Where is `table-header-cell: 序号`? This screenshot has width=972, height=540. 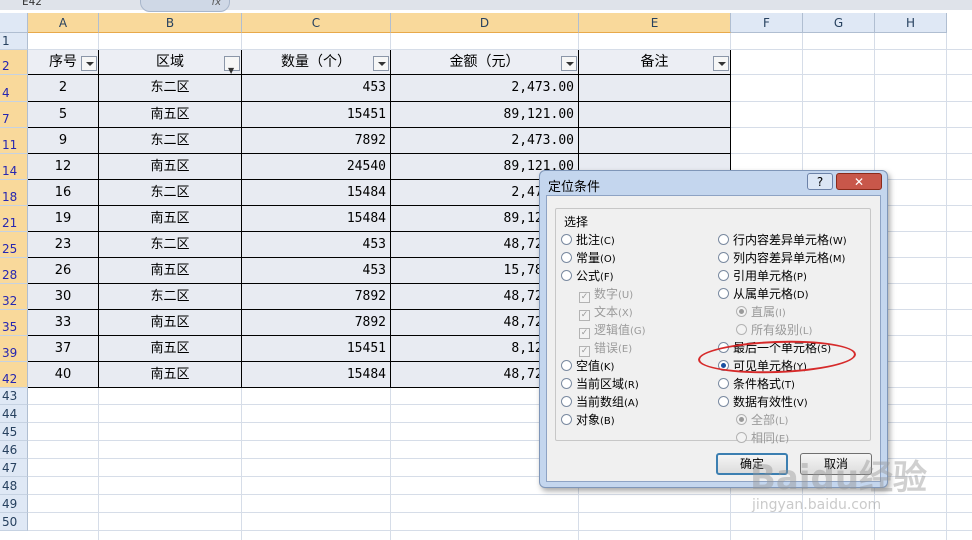 table-header-cell: 序号 is located at coordinates (63, 62).